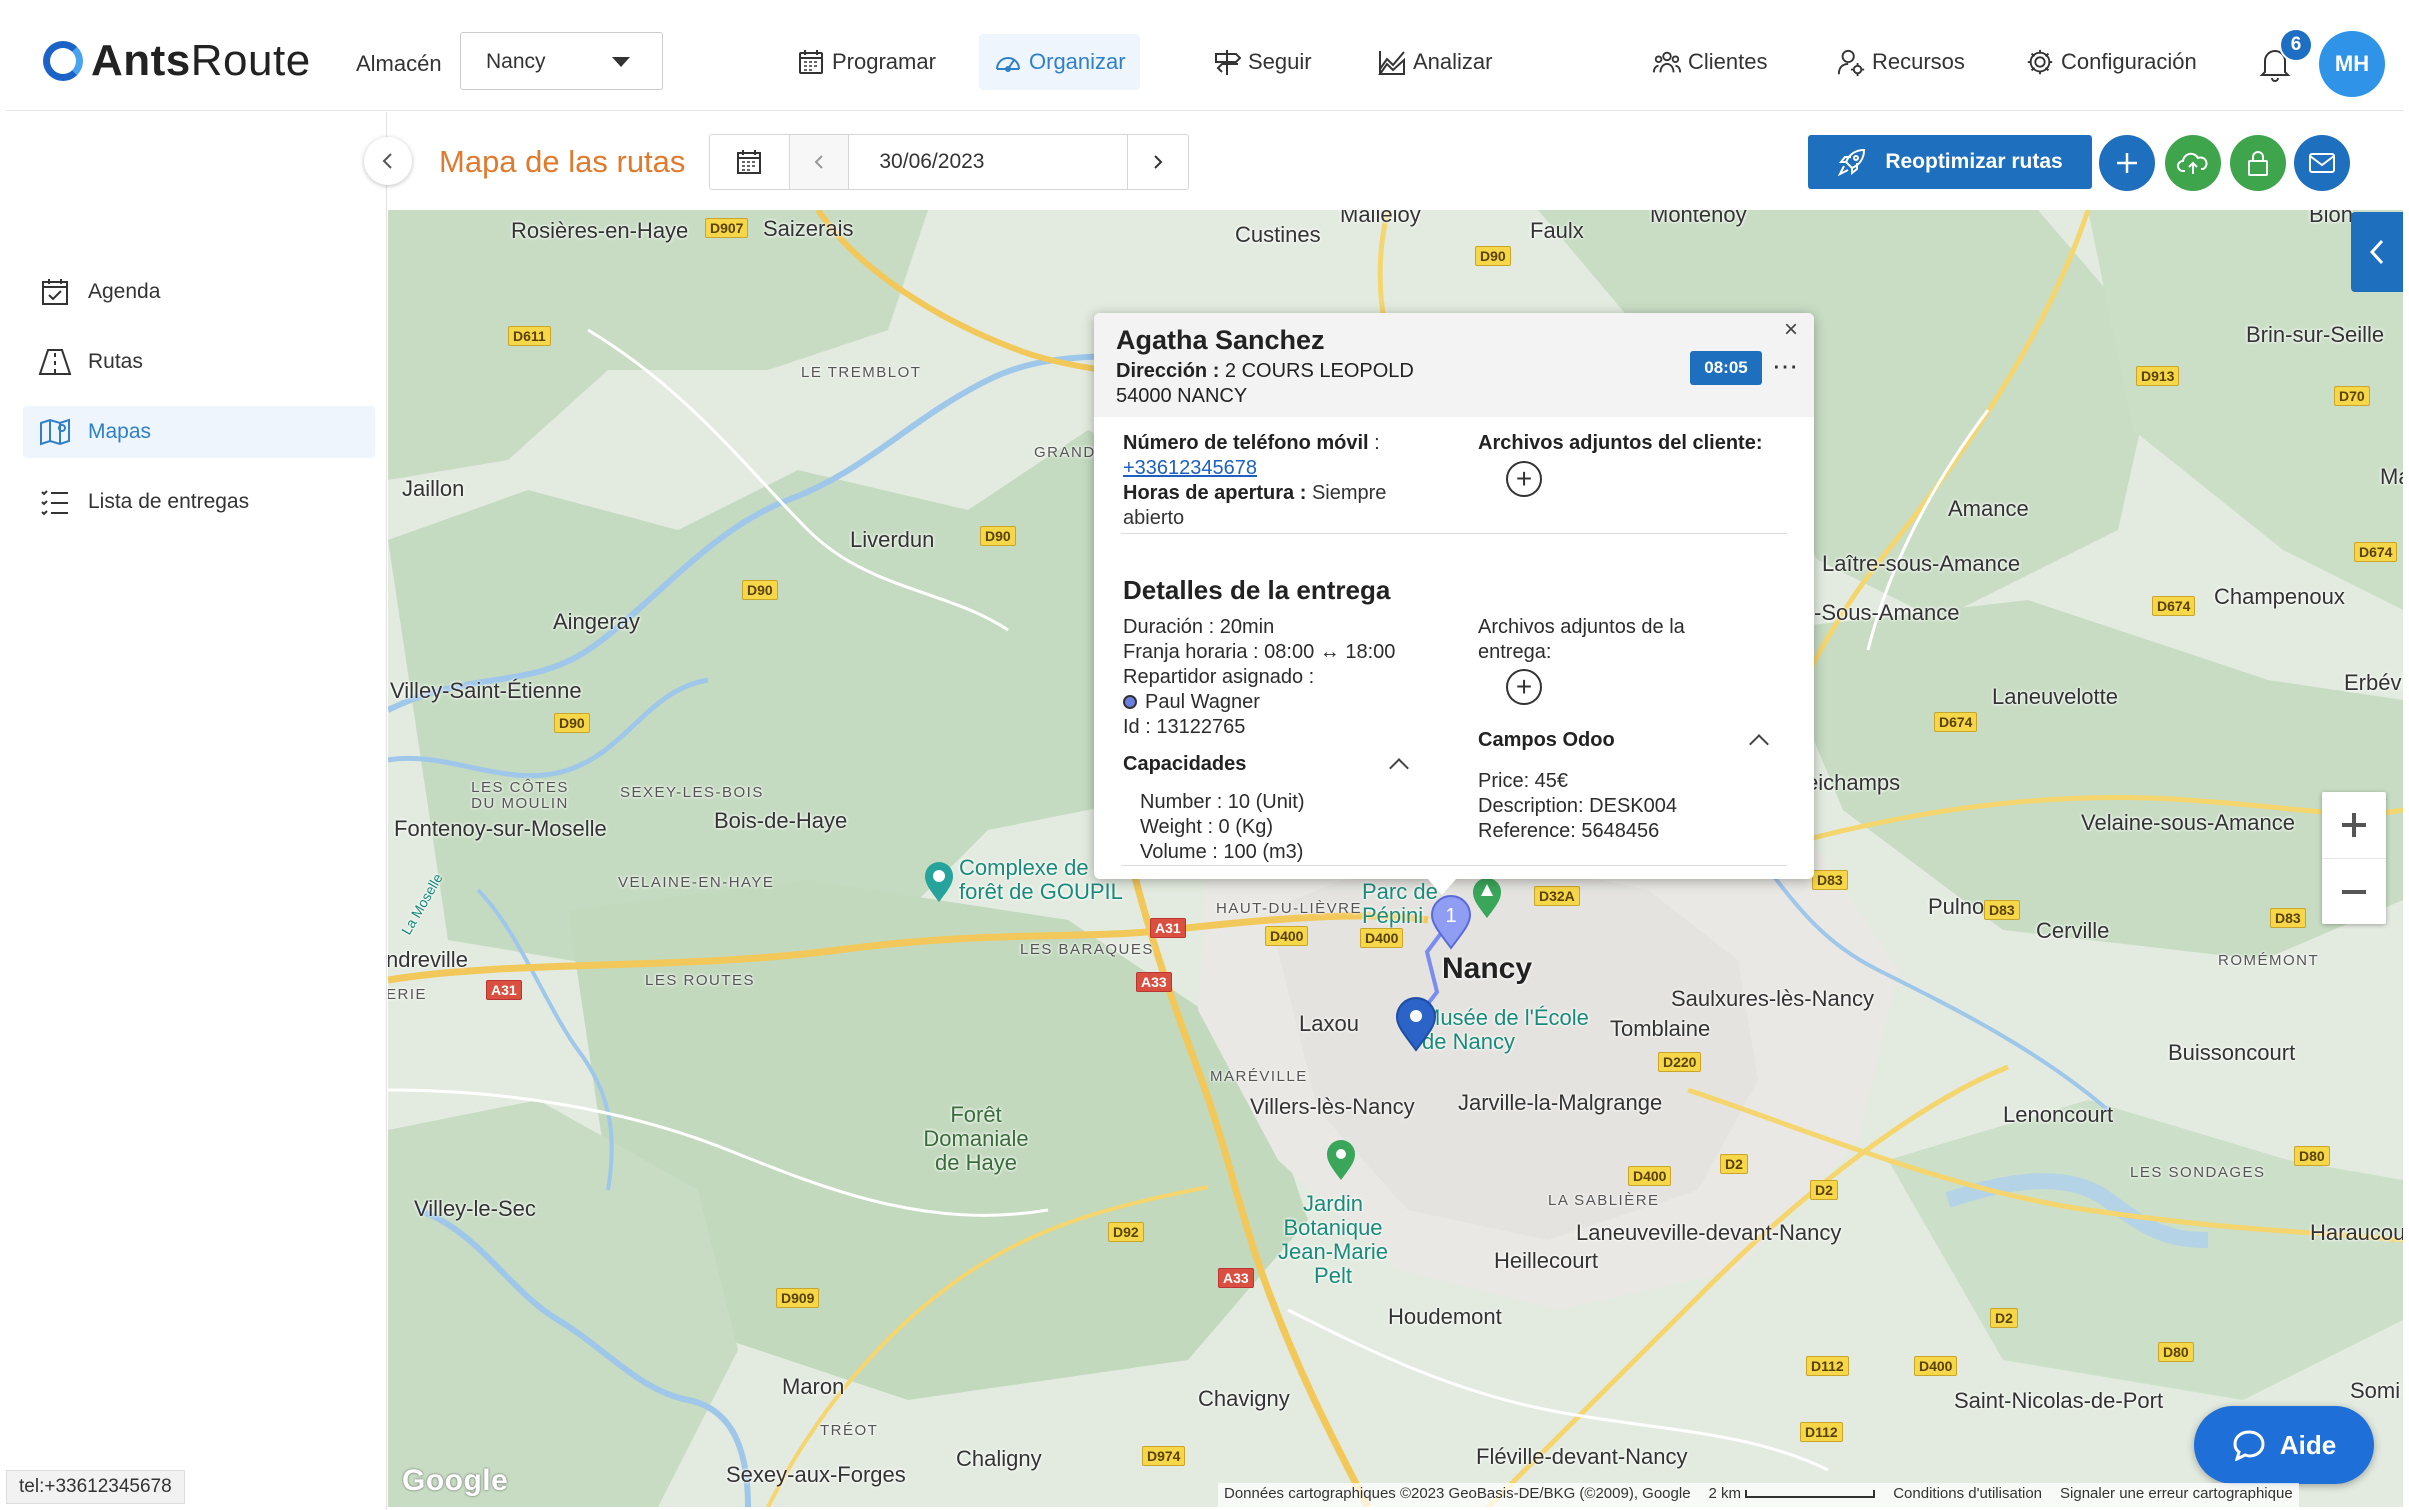 The image size is (2409, 1510). I want to click on reoptimize-routes-button: Reoptimizar rutas, so click(1950, 162).